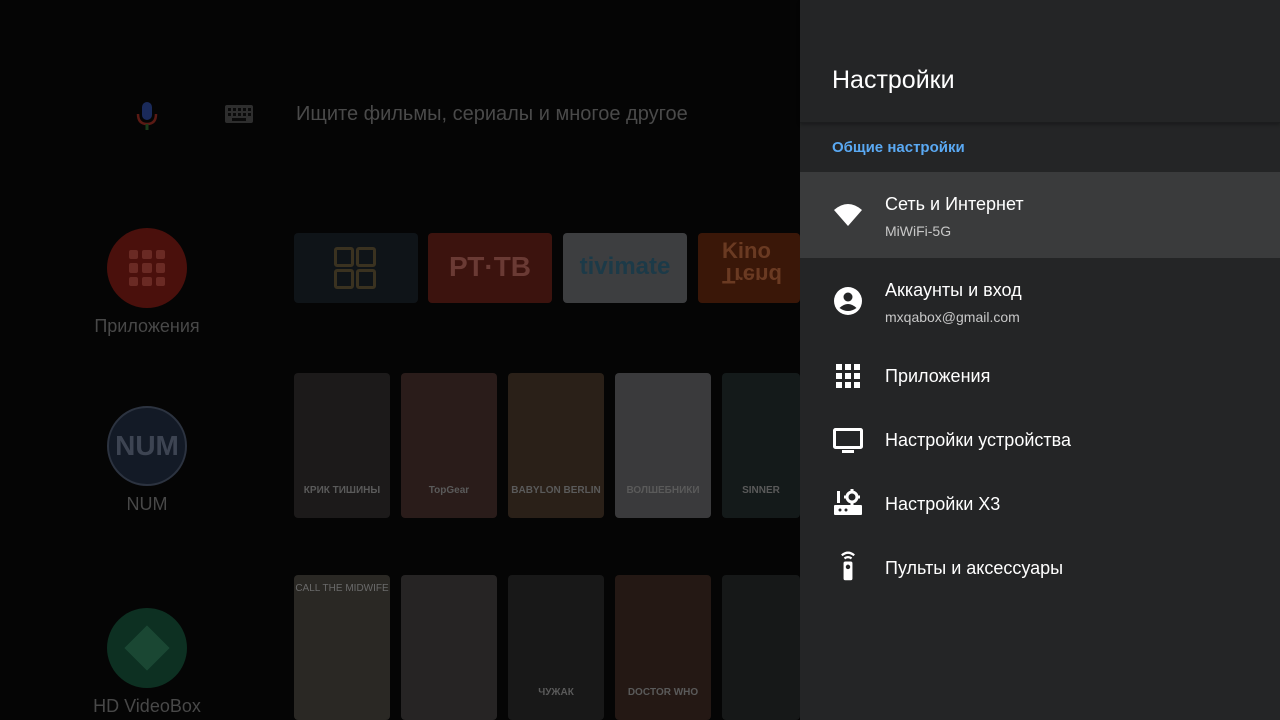 This screenshot has height=720, width=1280. Describe the element at coordinates (943, 504) in the screenshot. I see `settings-item-title: Настройки X3` at that location.